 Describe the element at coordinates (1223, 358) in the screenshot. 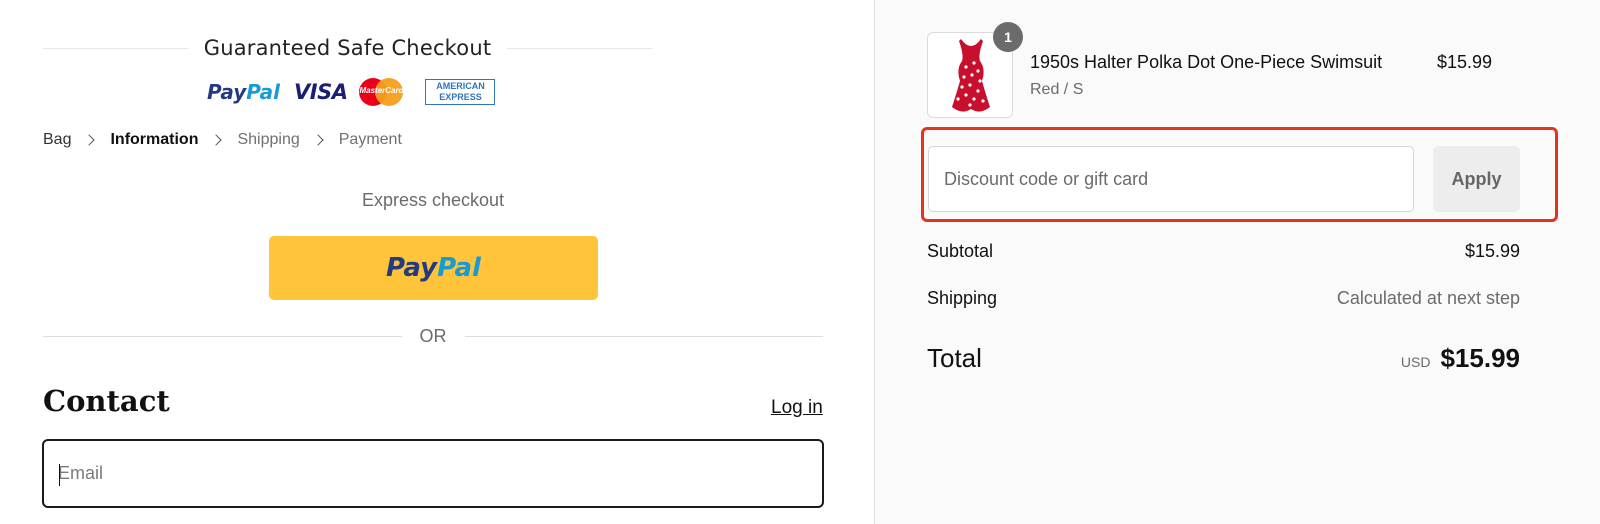

I see `total-row: Total USD $15.99` at that location.